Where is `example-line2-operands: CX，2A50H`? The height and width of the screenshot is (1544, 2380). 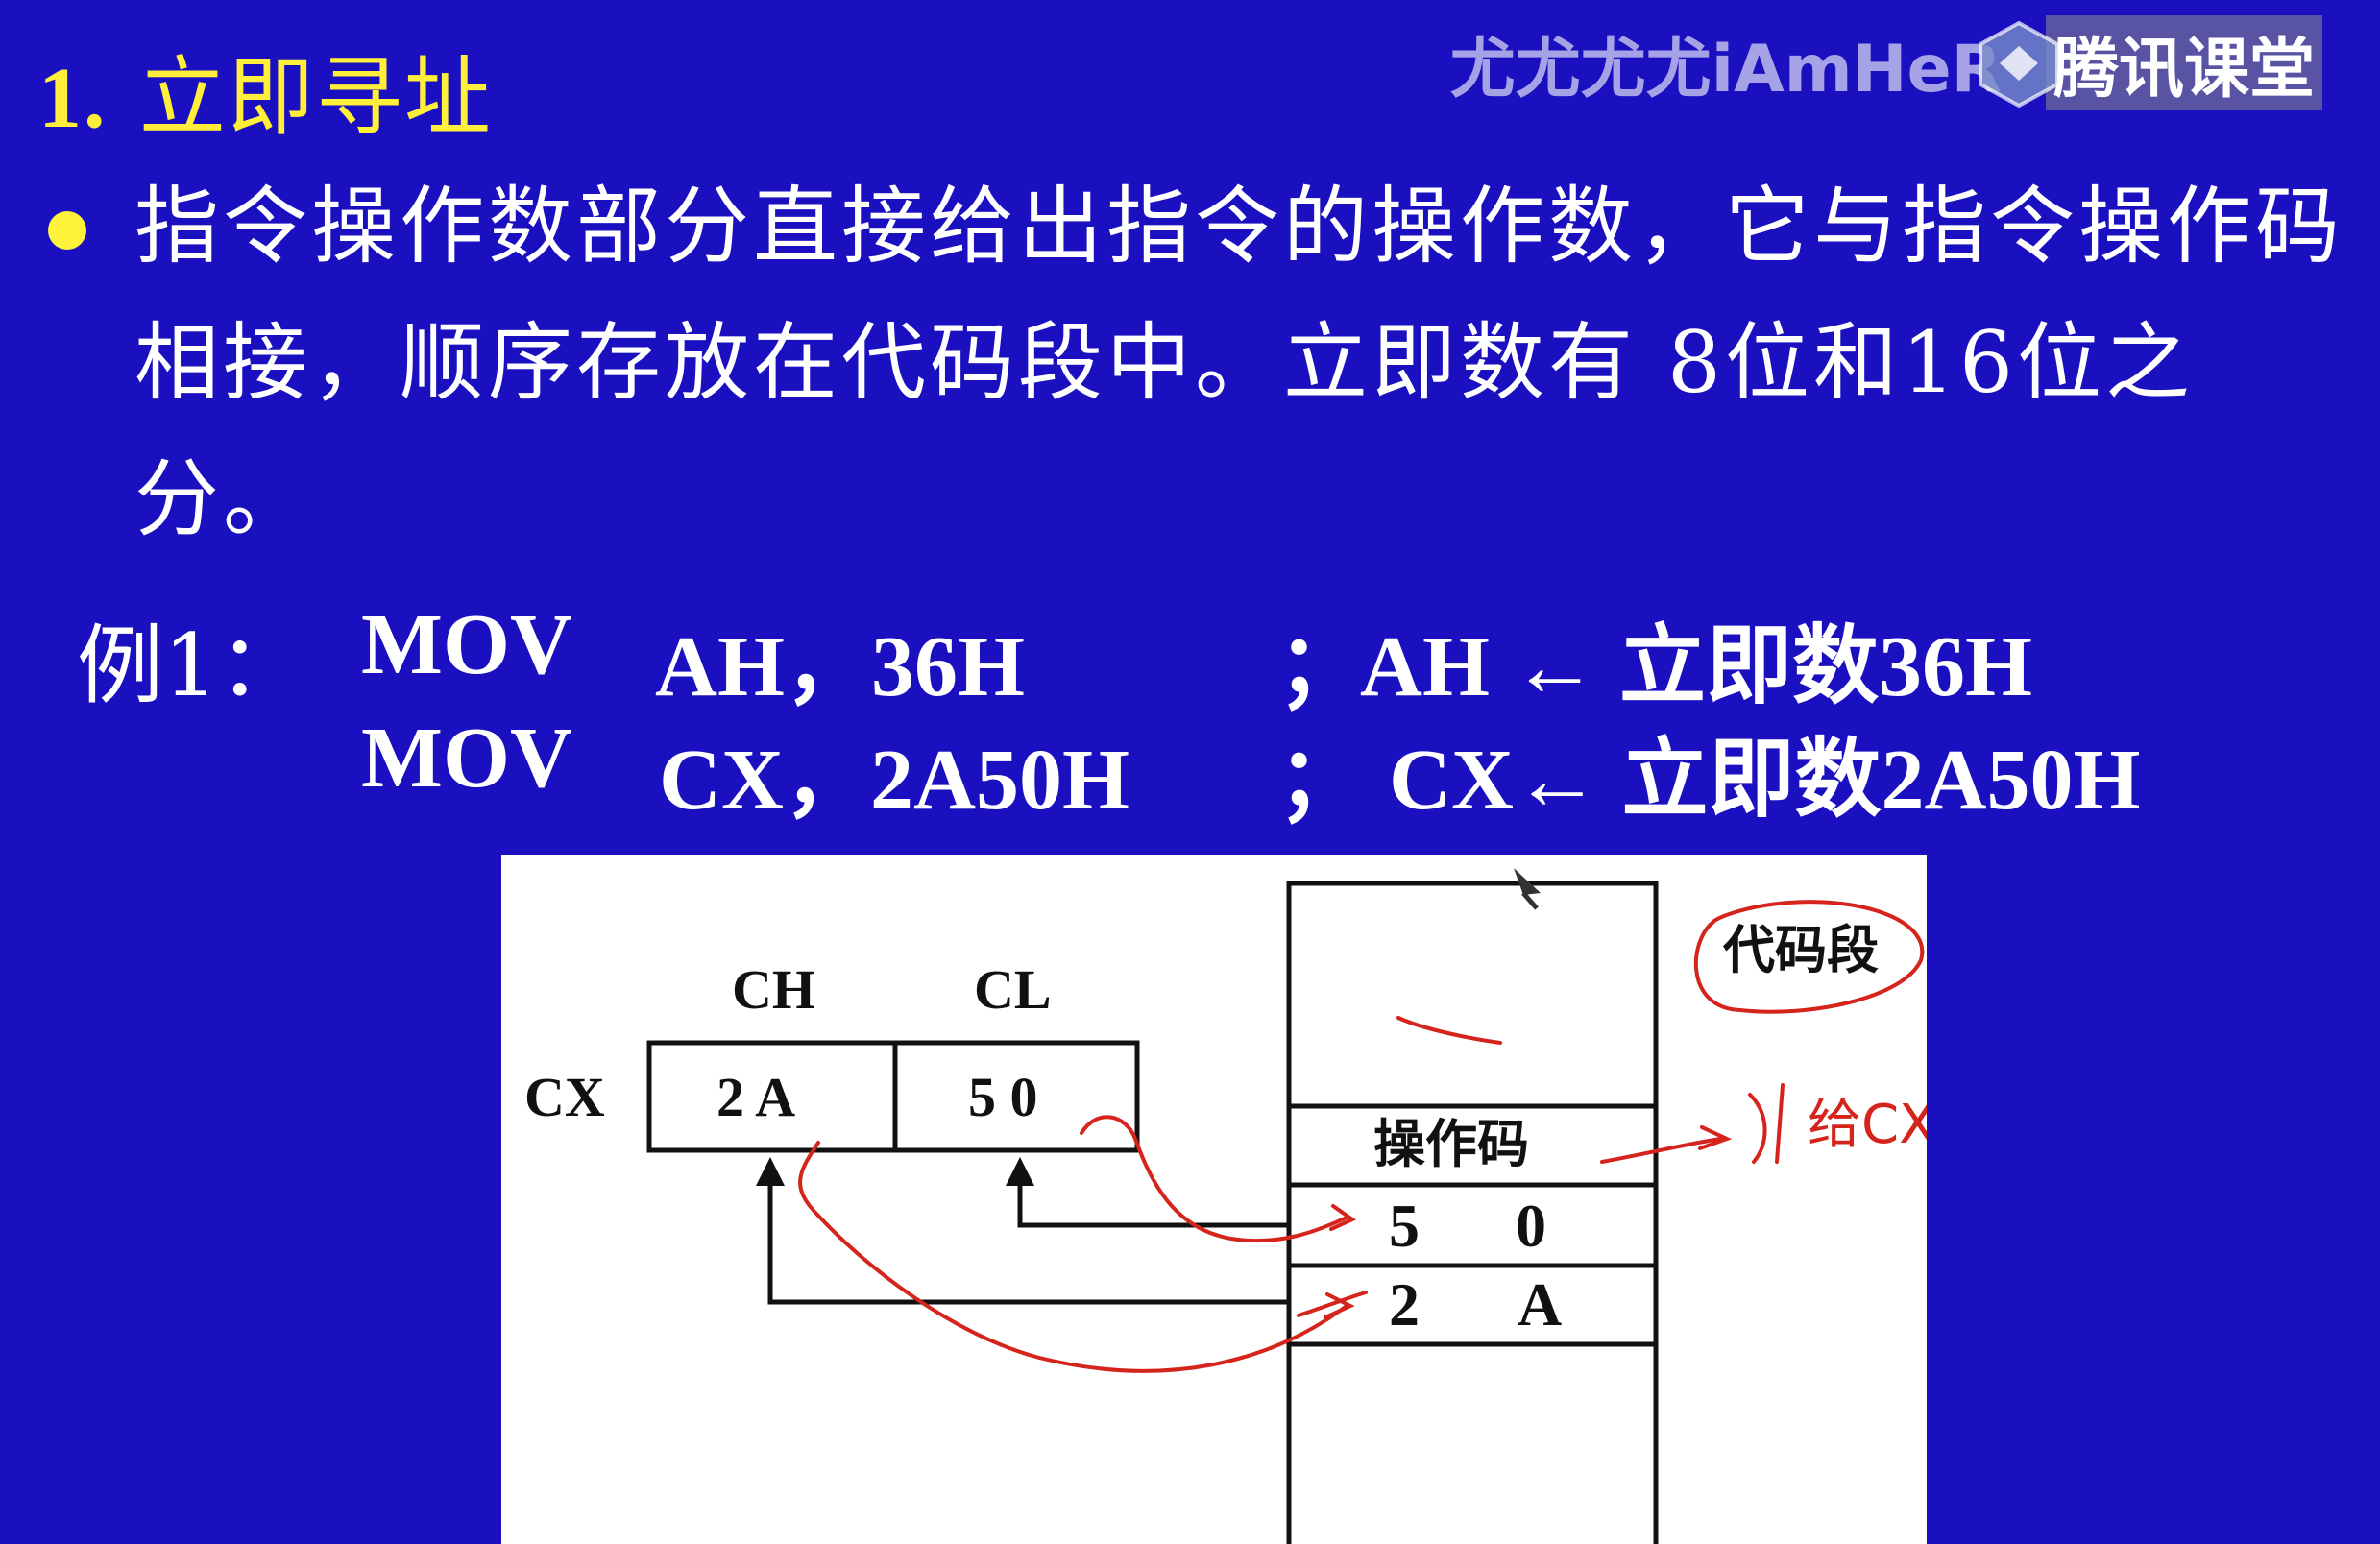 example-line2-operands: CX，2A50H is located at coordinates (894, 780).